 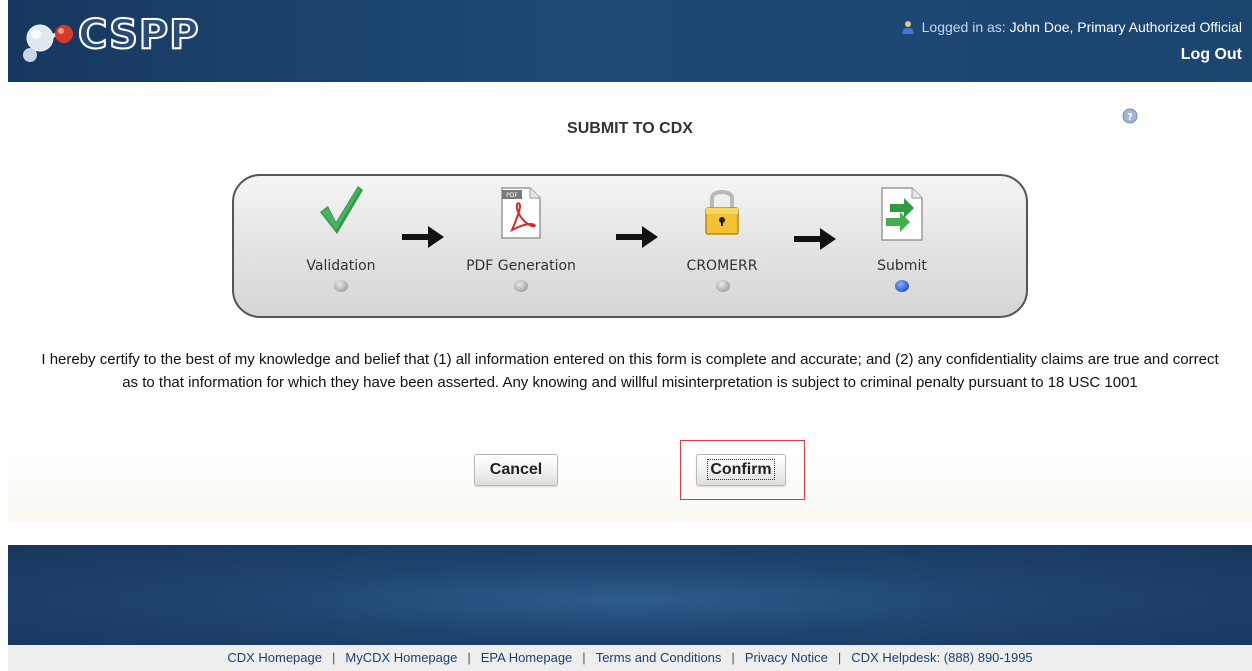 I want to click on brand-name: CSPP, so click(x=138, y=35).